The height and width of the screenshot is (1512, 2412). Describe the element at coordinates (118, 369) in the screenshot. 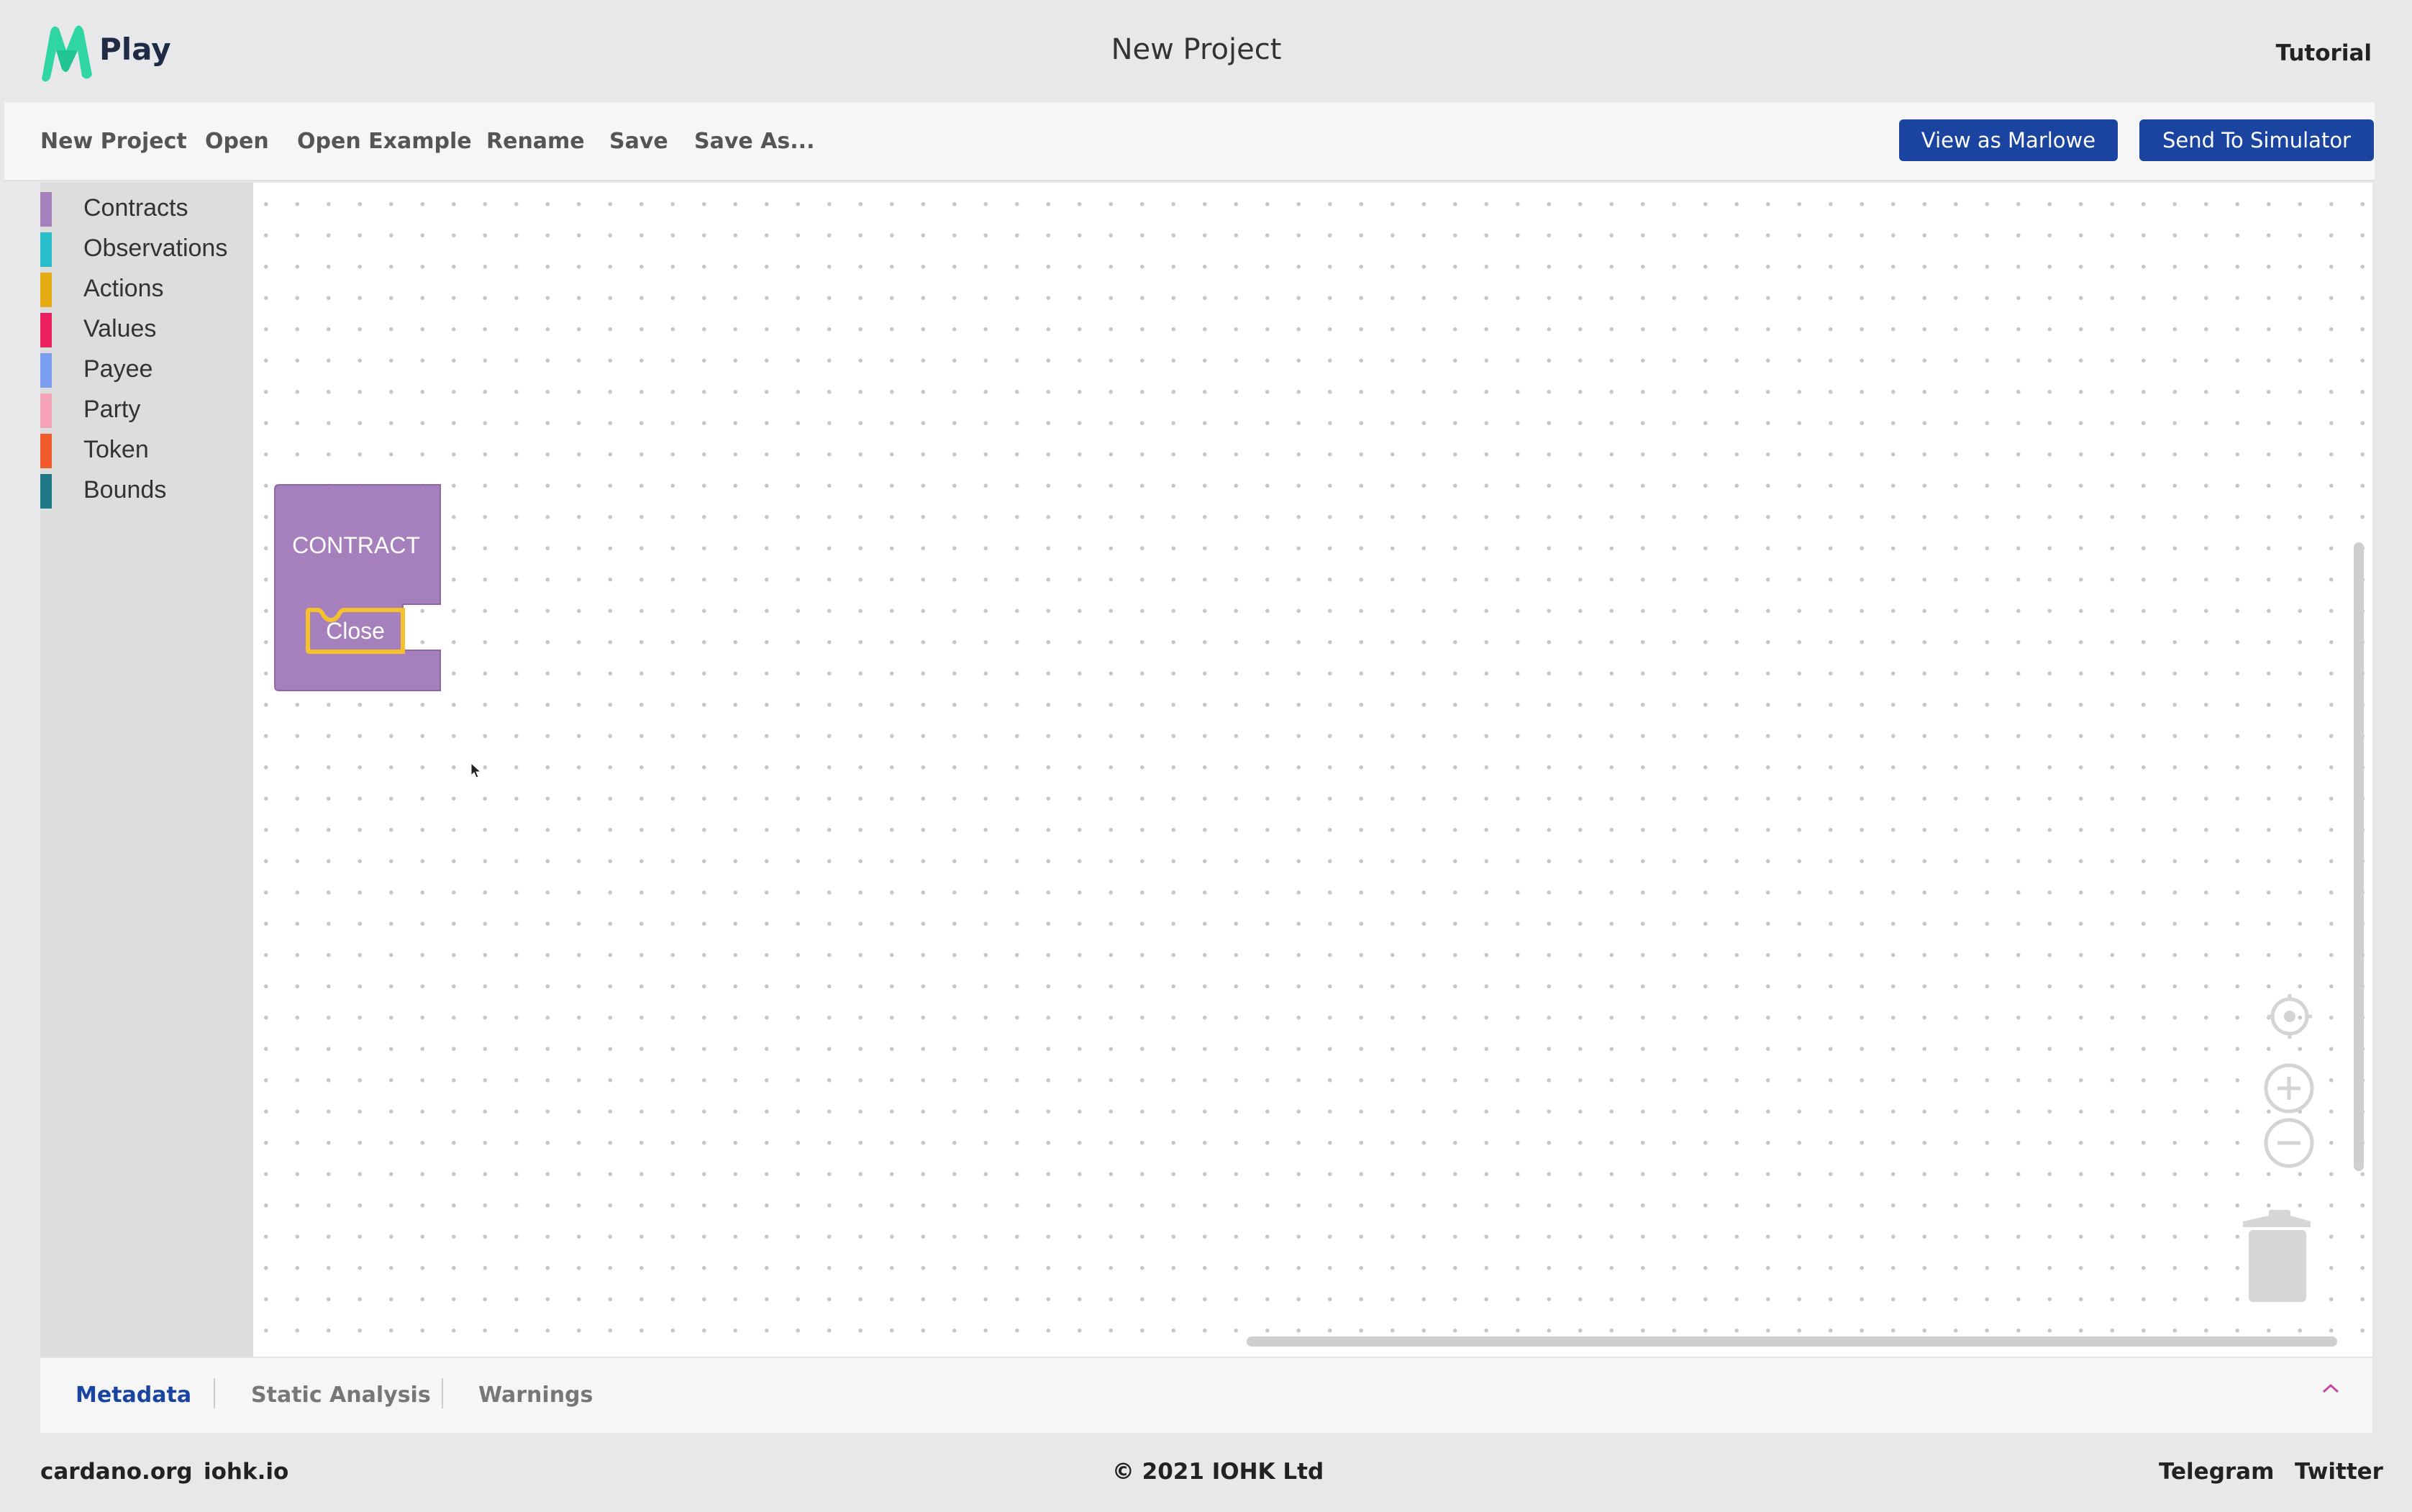

I see `category-label: Payee` at that location.